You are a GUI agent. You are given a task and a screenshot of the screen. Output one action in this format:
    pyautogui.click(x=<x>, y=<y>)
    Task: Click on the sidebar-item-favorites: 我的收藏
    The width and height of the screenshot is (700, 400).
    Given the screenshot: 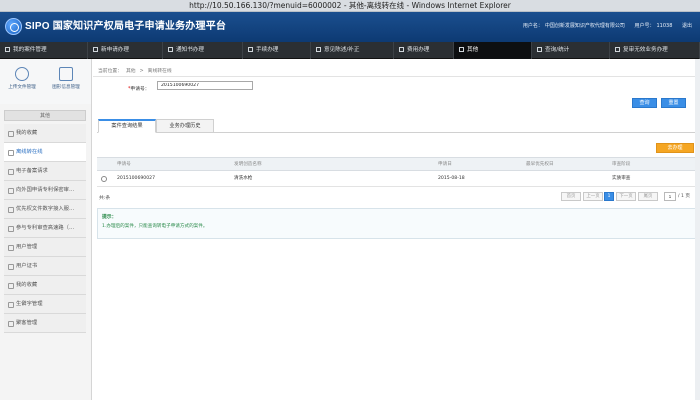 What is the action you would take?
    pyautogui.click(x=45, y=133)
    